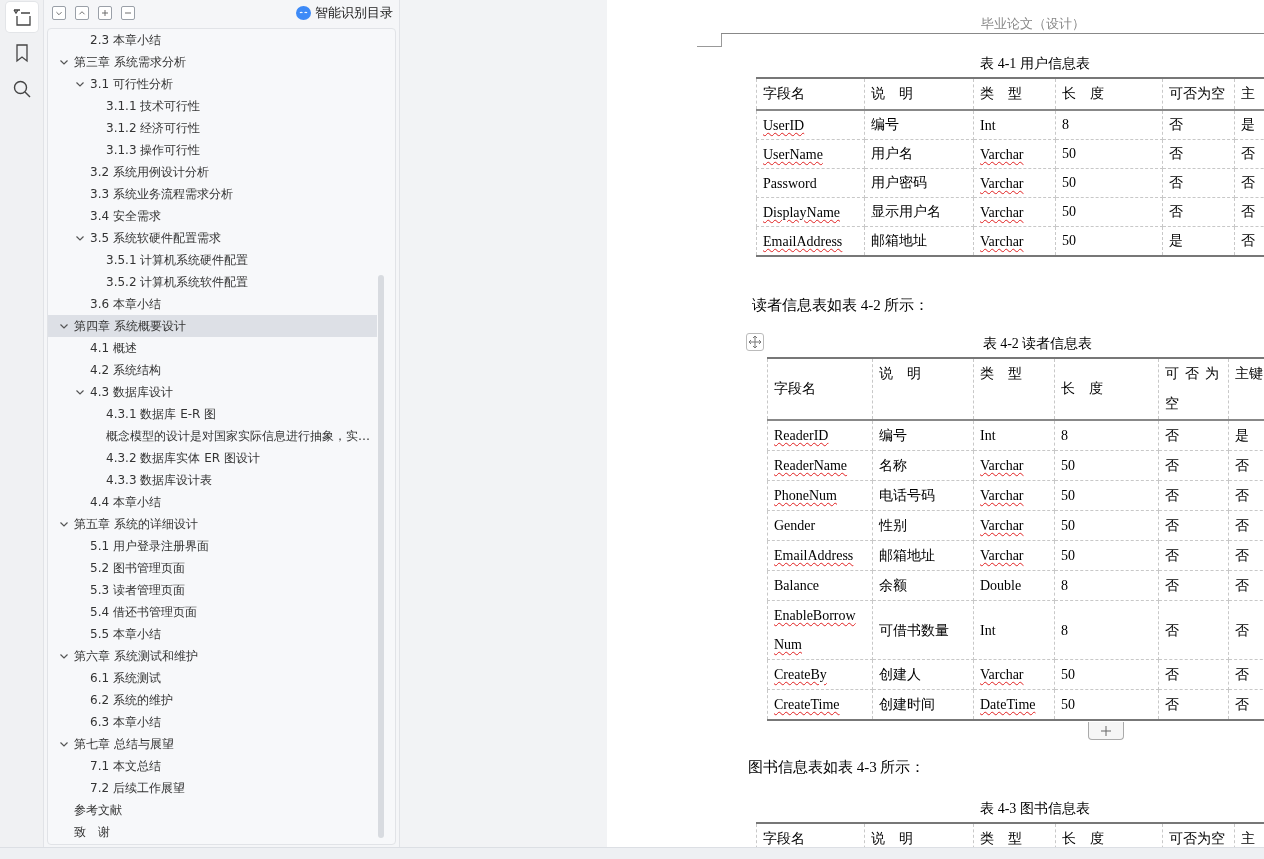 The width and height of the screenshot is (1264, 859). Describe the element at coordinates (212, 722) in the screenshot. I see `outline-item: 6.3 本章小结` at that location.